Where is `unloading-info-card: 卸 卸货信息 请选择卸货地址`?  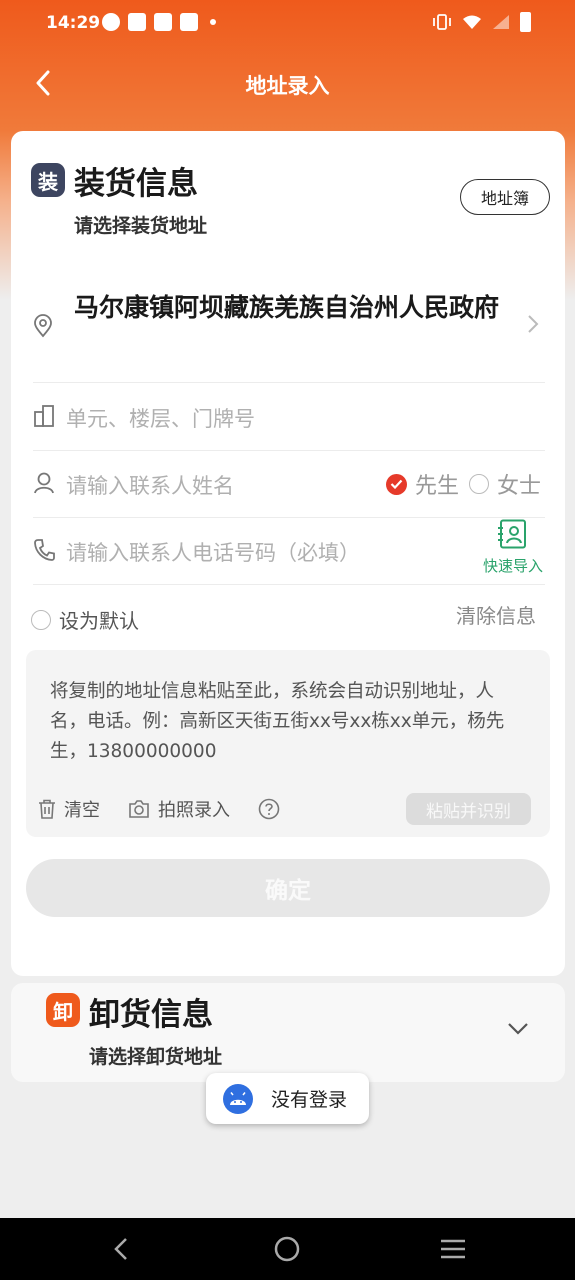
unloading-info-card: 卸 卸货信息 请选择卸货地址 is located at coordinates (288, 1032).